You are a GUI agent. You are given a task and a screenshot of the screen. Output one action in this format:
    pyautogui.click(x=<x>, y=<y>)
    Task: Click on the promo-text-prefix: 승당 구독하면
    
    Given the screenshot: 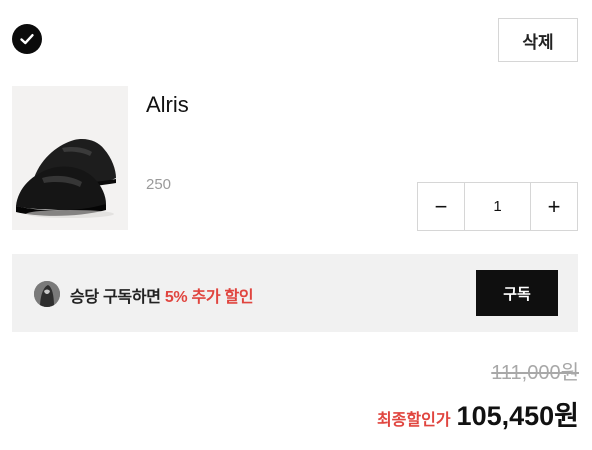 What is the action you would take?
    pyautogui.click(x=117, y=297)
    